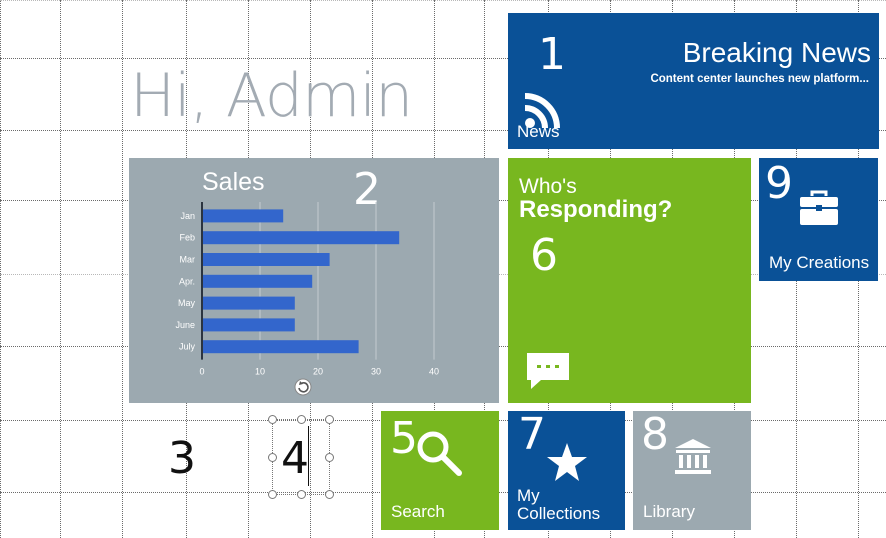 The height and width of the screenshot is (538, 886). Describe the element at coordinates (308, 456) in the screenshot. I see `text-caret` at that location.